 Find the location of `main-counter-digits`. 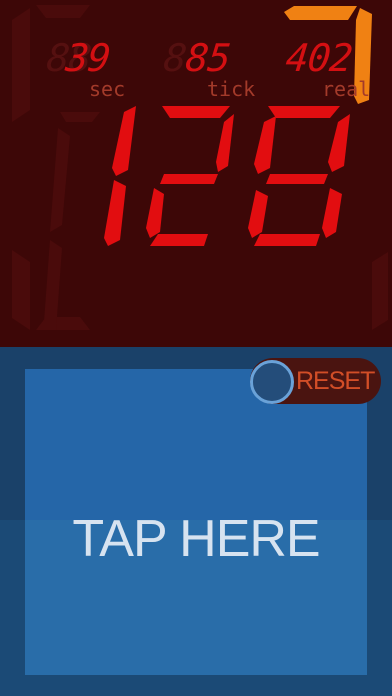

main-counter-digits is located at coordinates (227, 176).